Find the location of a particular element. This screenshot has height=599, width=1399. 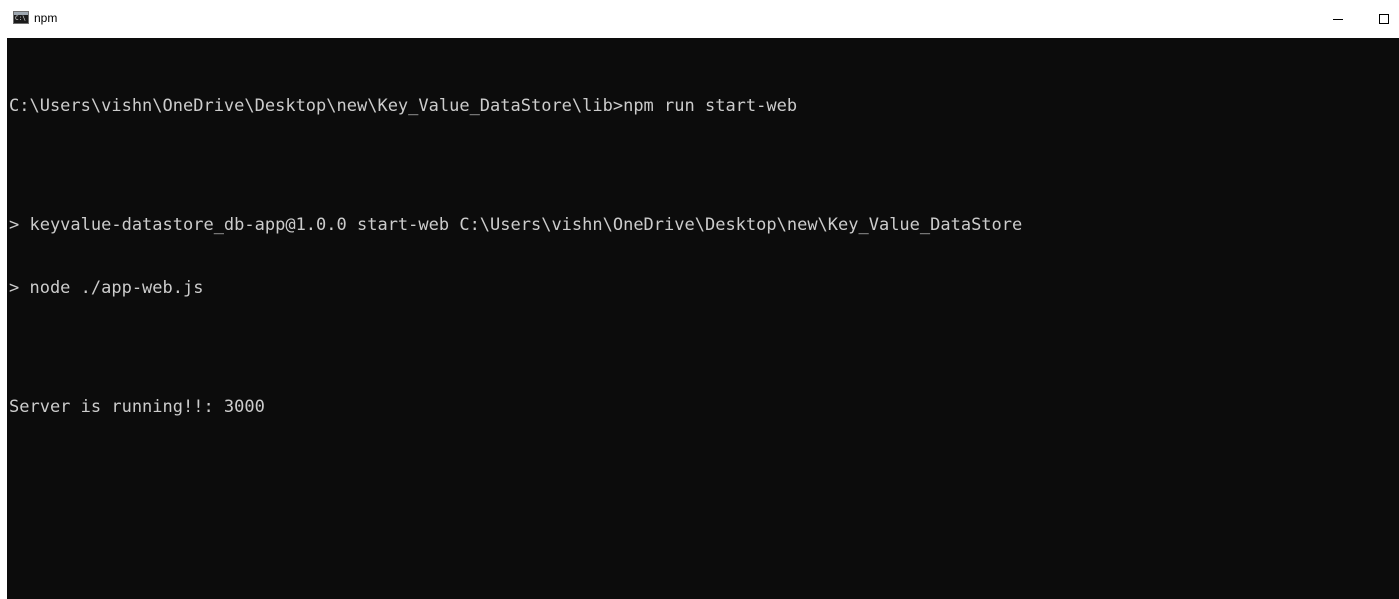

minimize-button is located at coordinates (1339, 19).